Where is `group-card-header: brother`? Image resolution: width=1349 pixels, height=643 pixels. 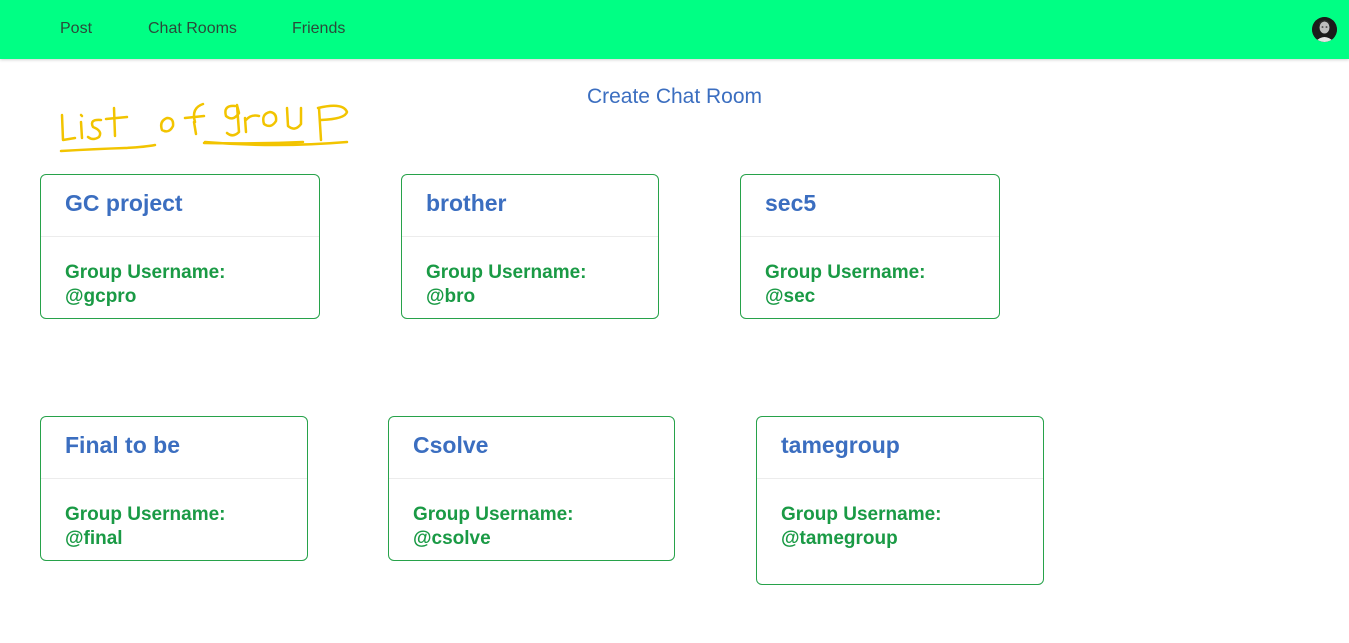 group-card-header: brother is located at coordinates (530, 206).